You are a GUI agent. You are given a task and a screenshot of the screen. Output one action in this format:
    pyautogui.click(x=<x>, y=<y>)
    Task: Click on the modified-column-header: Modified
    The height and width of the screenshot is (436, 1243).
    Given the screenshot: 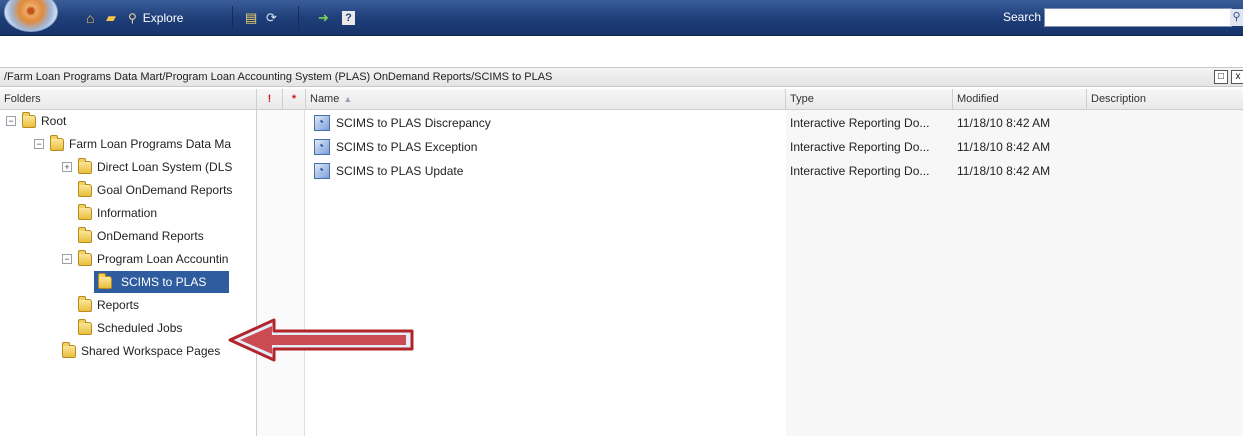 What is the action you would take?
    pyautogui.click(x=1020, y=99)
    